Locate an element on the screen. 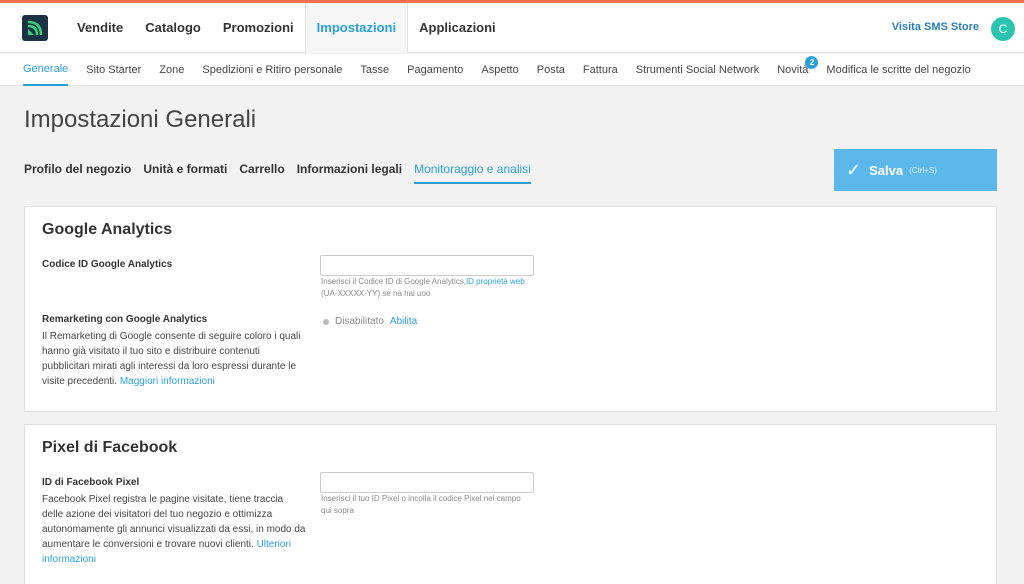  subnav-modifica-scritte: Modifica le scritte del negozio is located at coordinates (898, 70).